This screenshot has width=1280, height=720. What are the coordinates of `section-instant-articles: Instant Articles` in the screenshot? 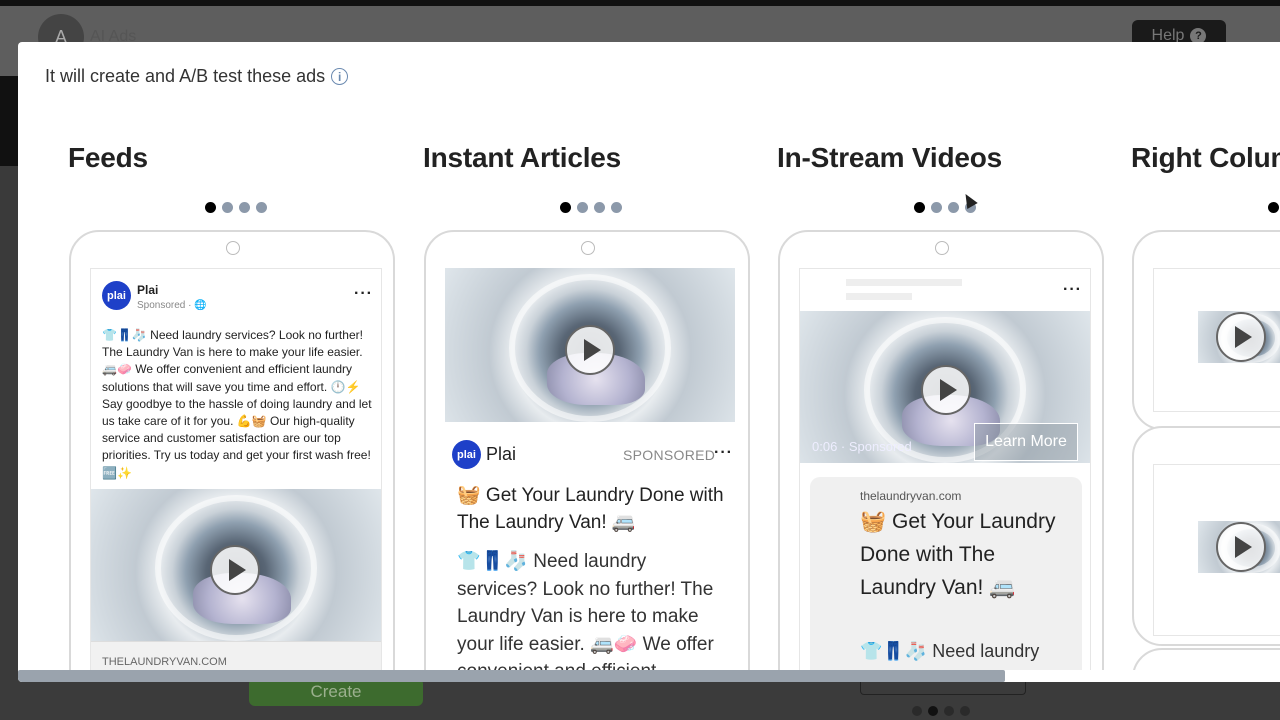 It's located at (588, 158).